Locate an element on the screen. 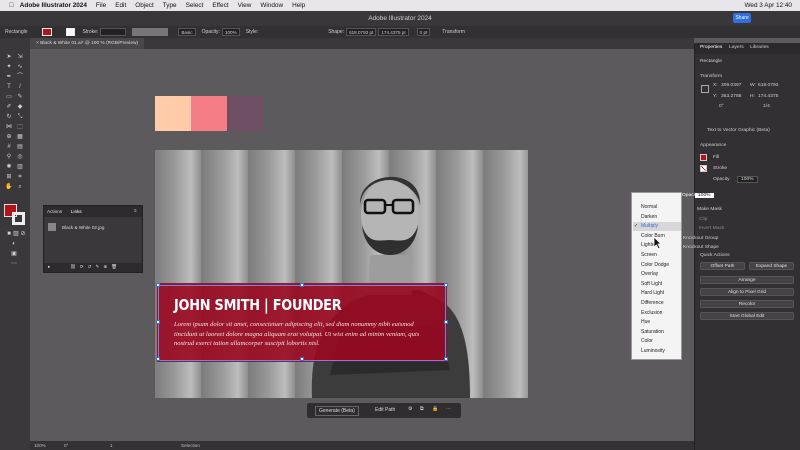 This screenshot has height=450, width=800. panel-menu-icon: ≡ is located at coordinates (135, 210).